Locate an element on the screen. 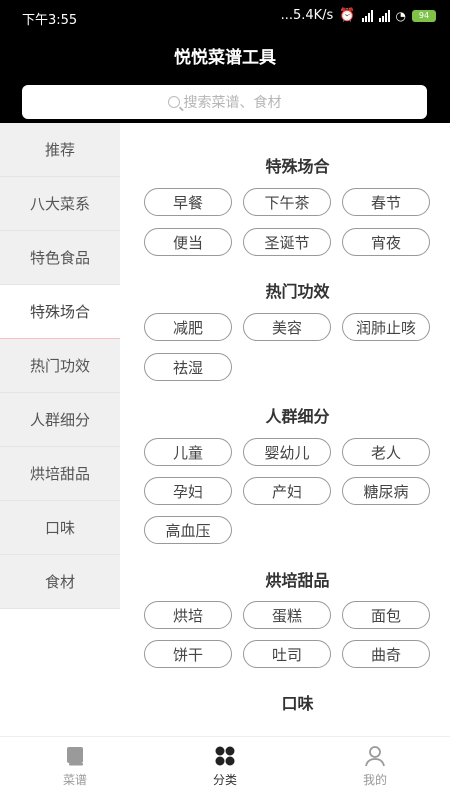 This screenshot has height=801, width=450. sidebar-item-taste: 口味 is located at coordinates (60, 528).